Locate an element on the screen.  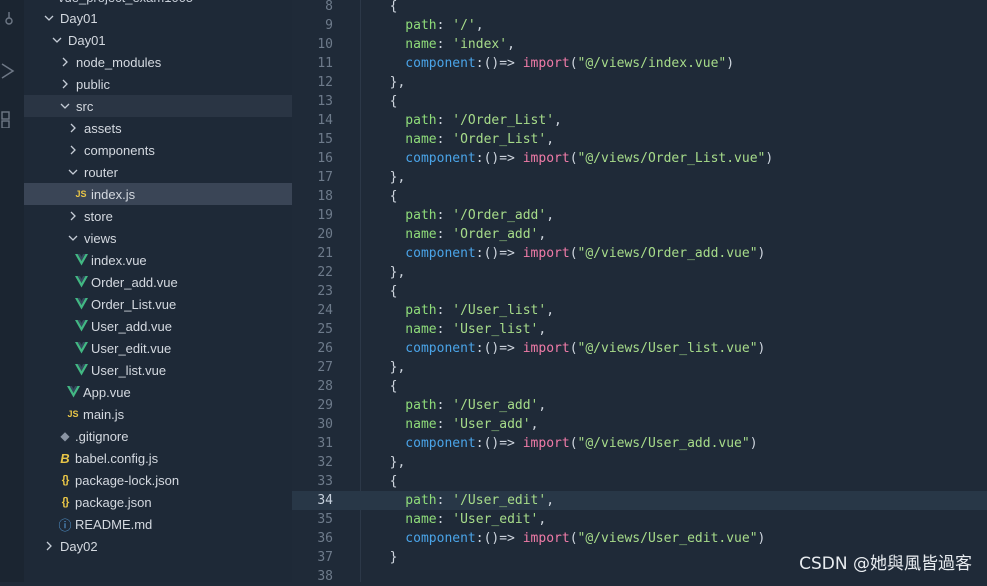
json-file-icon: {} is located at coordinates (65, 502).